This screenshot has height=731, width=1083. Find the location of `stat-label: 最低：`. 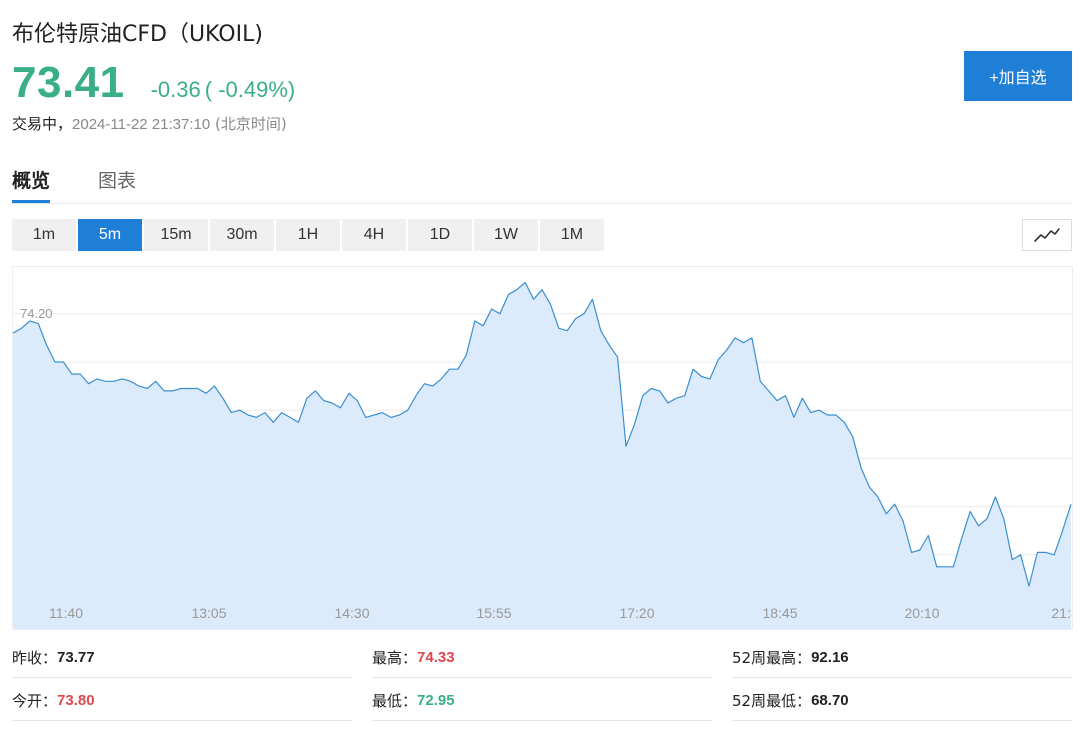

stat-label: 最低： is located at coordinates (395, 701).